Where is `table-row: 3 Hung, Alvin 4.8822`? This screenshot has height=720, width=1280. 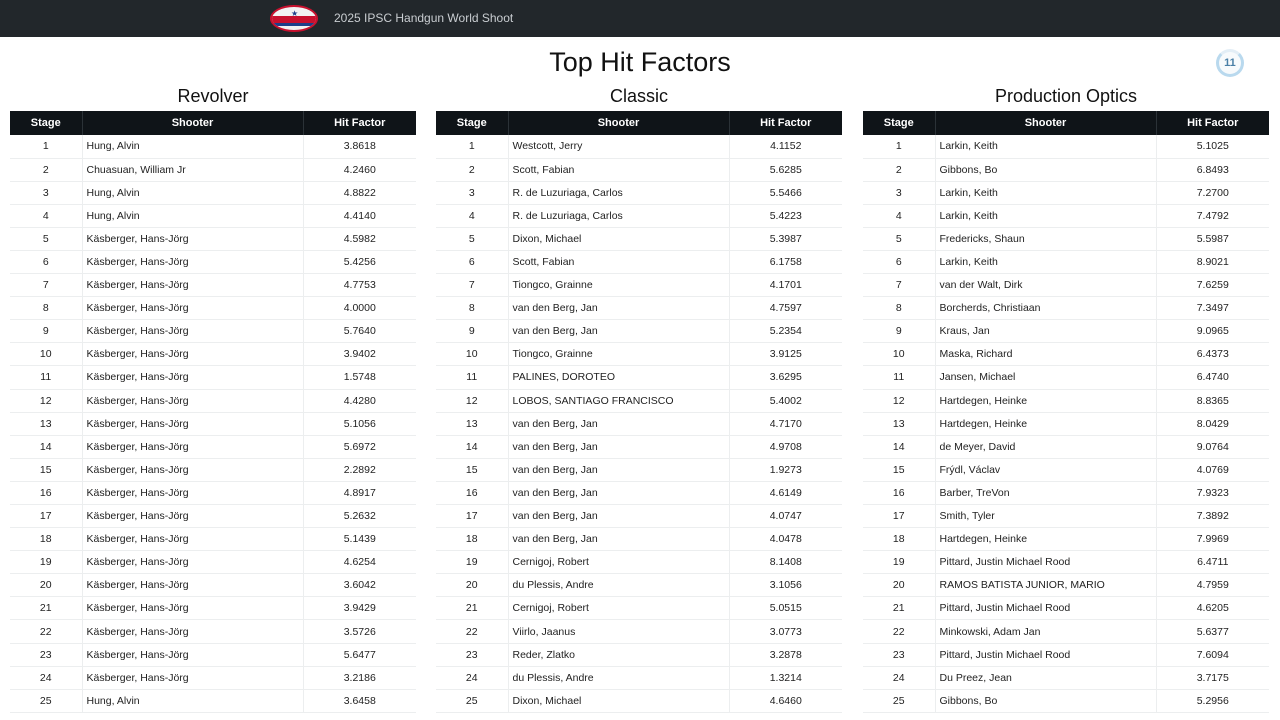
table-row: 3 Hung, Alvin 4.8822 is located at coordinates (213, 193).